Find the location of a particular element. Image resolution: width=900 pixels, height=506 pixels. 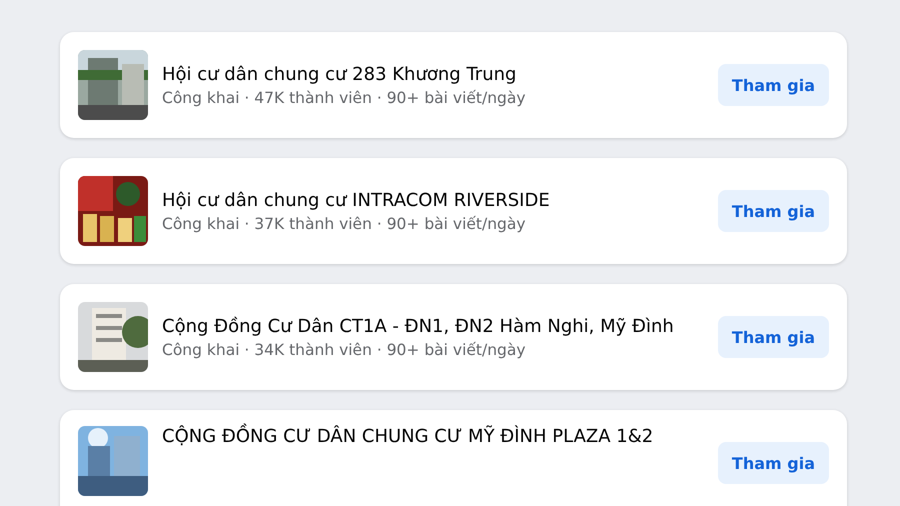

group-name: Hội cư dân chung cư INTRACOM RIVERSIDE is located at coordinates (433, 200).